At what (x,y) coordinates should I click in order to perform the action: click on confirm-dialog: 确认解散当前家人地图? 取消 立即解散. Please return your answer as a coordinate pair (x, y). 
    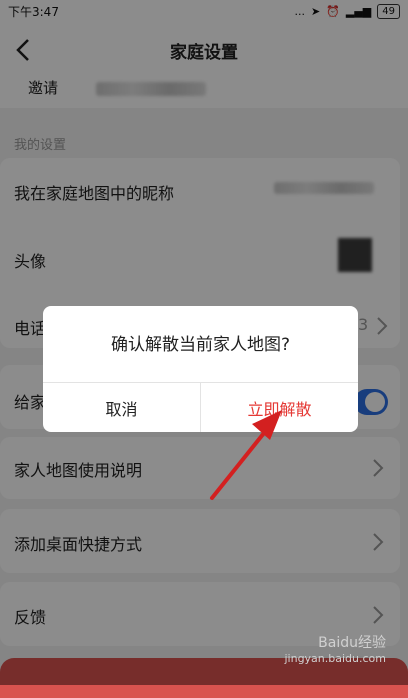
    Looking at the image, I should click on (200, 369).